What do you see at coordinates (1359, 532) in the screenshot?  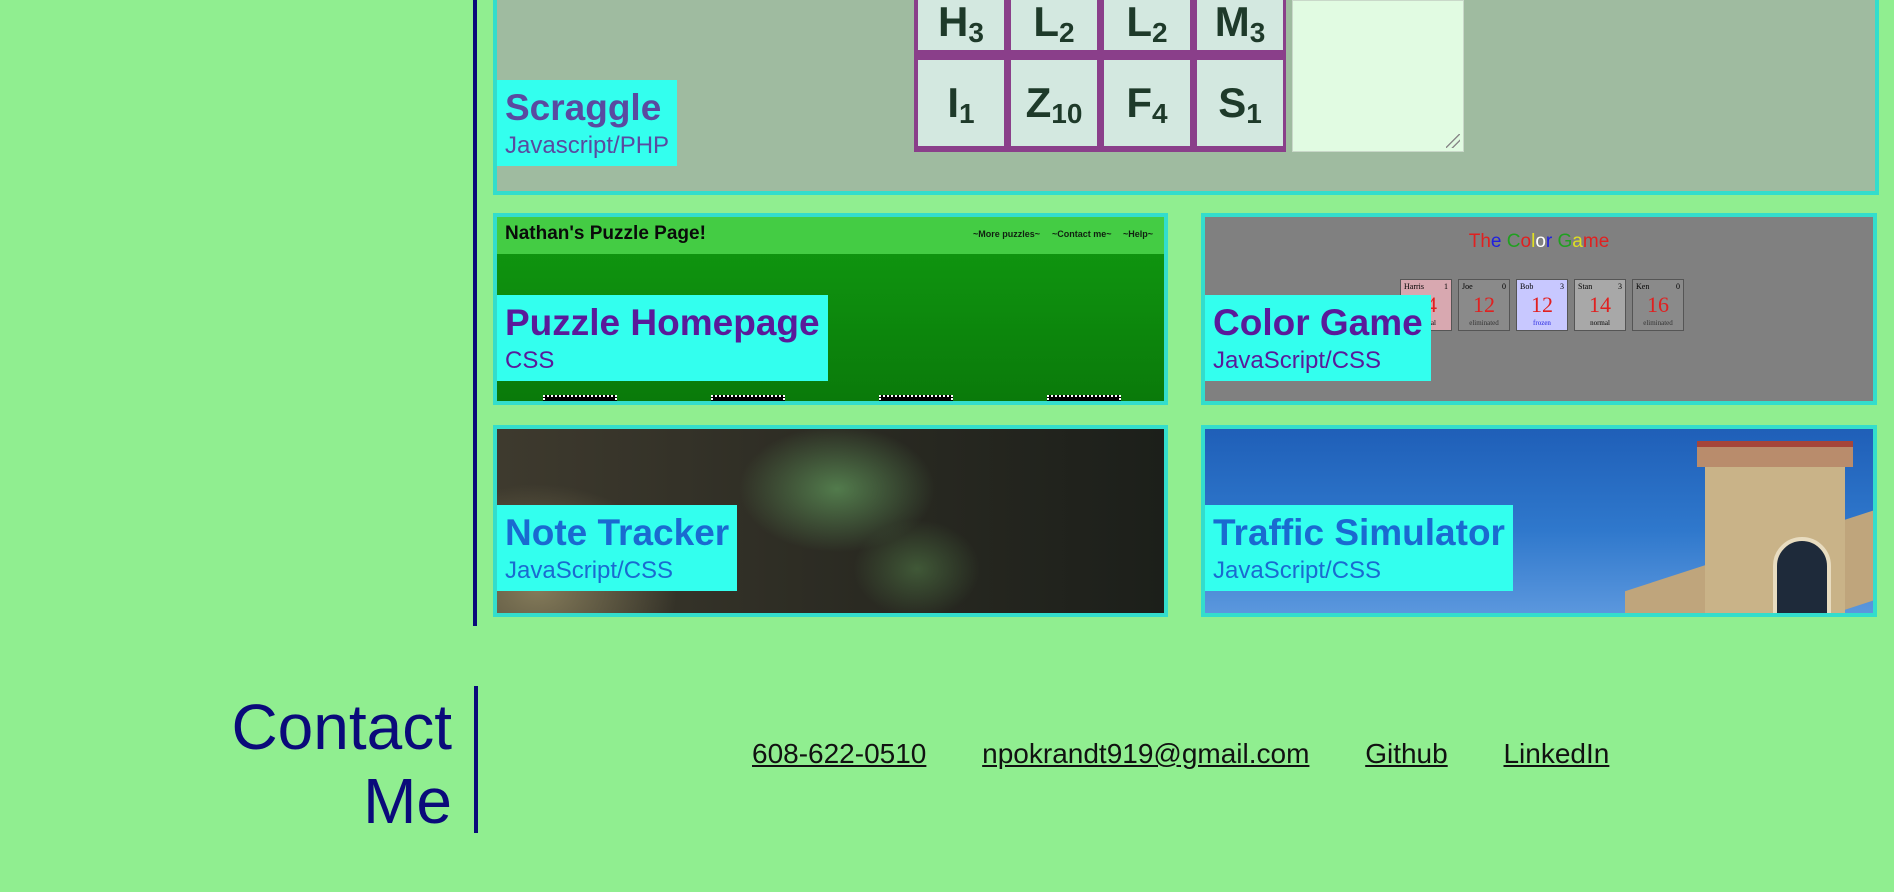 I see `project-title: Traffic Simulator` at bounding box center [1359, 532].